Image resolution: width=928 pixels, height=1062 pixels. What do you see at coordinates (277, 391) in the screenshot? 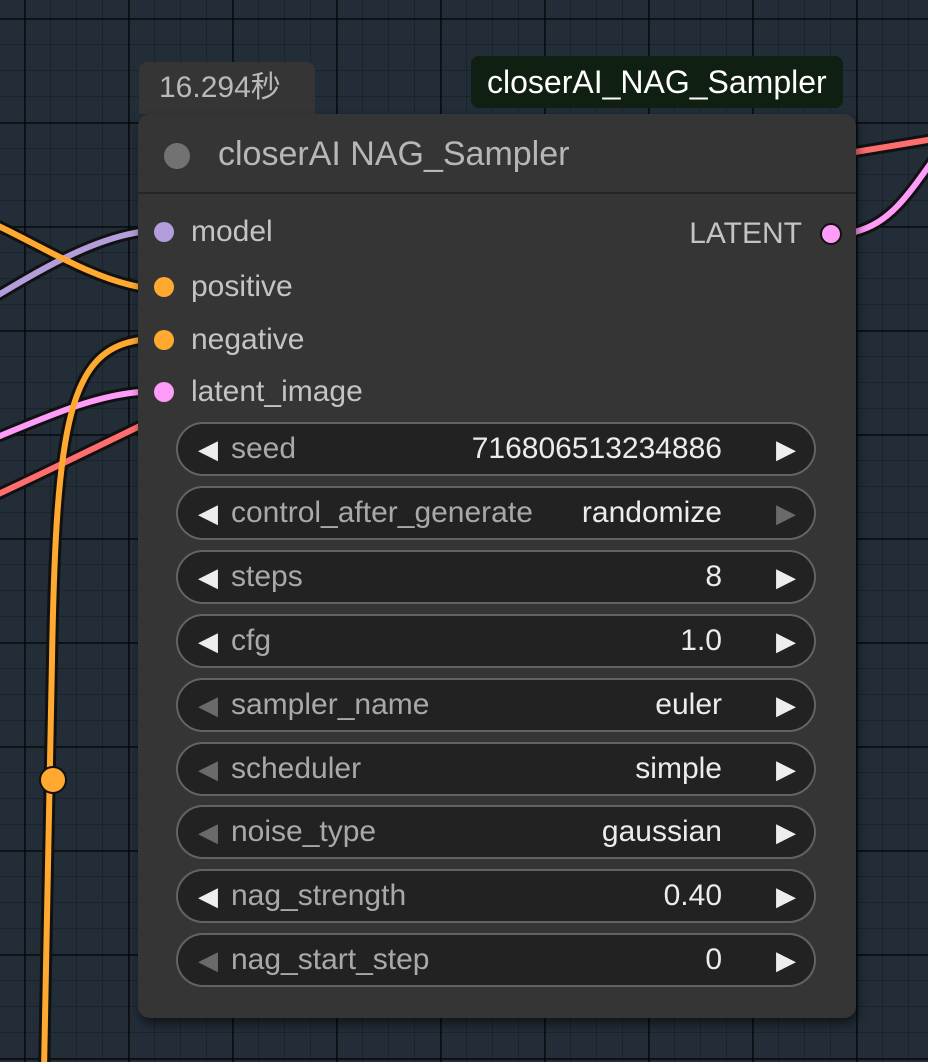
I see `input-label: latent_image` at bounding box center [277, 391].